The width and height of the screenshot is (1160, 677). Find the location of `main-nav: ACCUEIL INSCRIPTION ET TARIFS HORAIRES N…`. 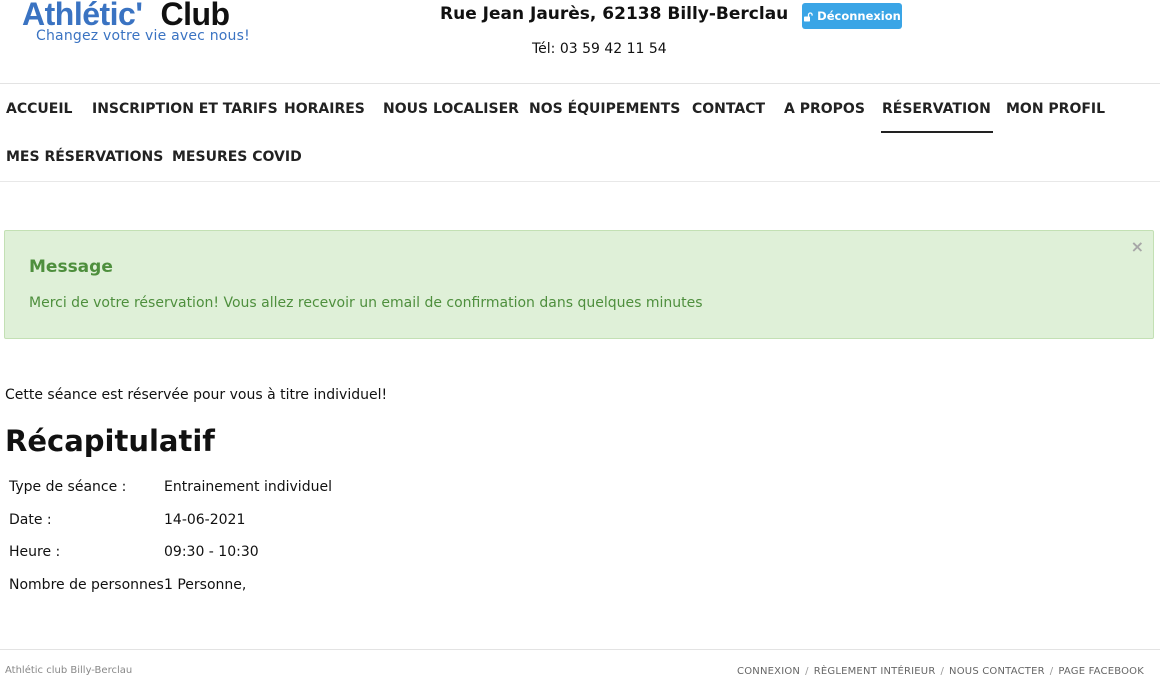

main-nav: ACCUEIL INSCRIPTION ET TARIFS HORAIRES N… is located at coordinates (580, 133).